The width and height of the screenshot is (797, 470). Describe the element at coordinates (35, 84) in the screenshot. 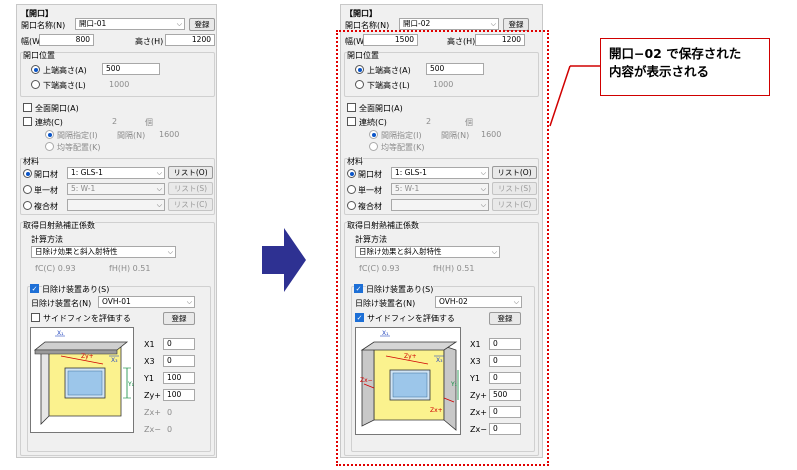

I see `lower-height-radio` at that location.